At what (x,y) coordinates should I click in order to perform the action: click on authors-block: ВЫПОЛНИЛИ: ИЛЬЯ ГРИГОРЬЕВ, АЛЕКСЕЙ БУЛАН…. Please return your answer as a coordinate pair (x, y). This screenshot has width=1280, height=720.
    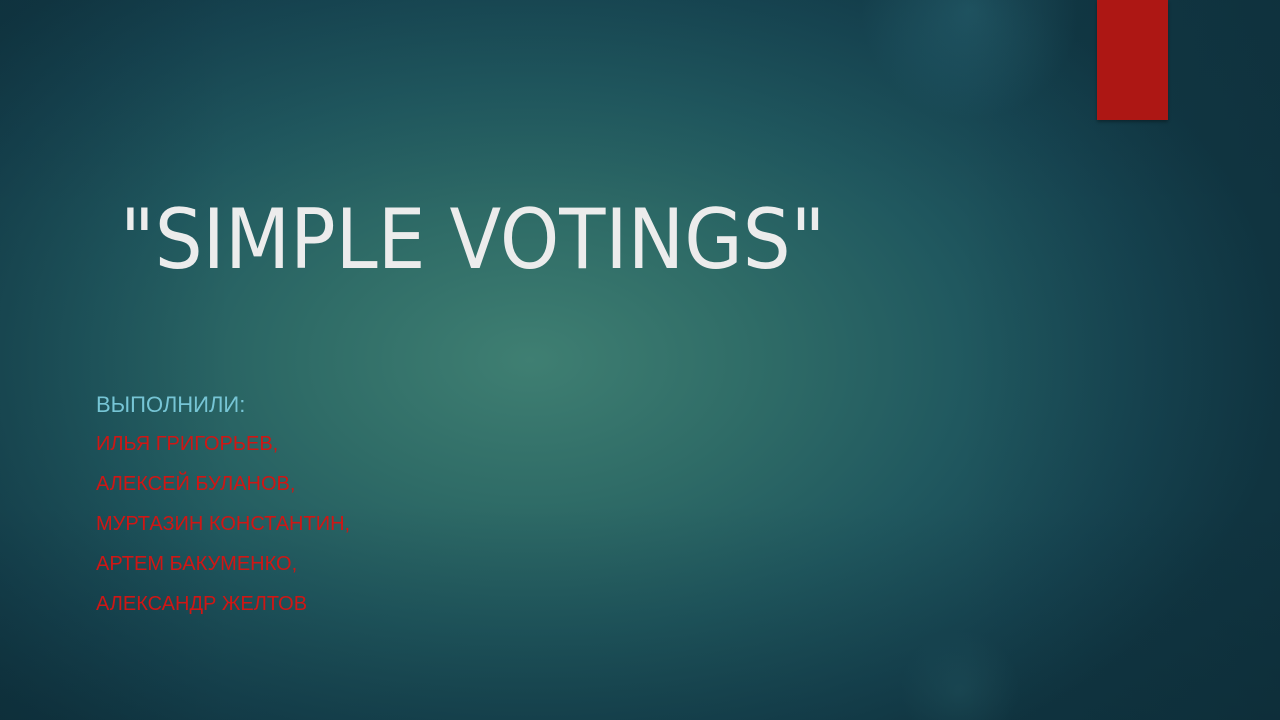
    Looking at the image, I should click on (311, 510).